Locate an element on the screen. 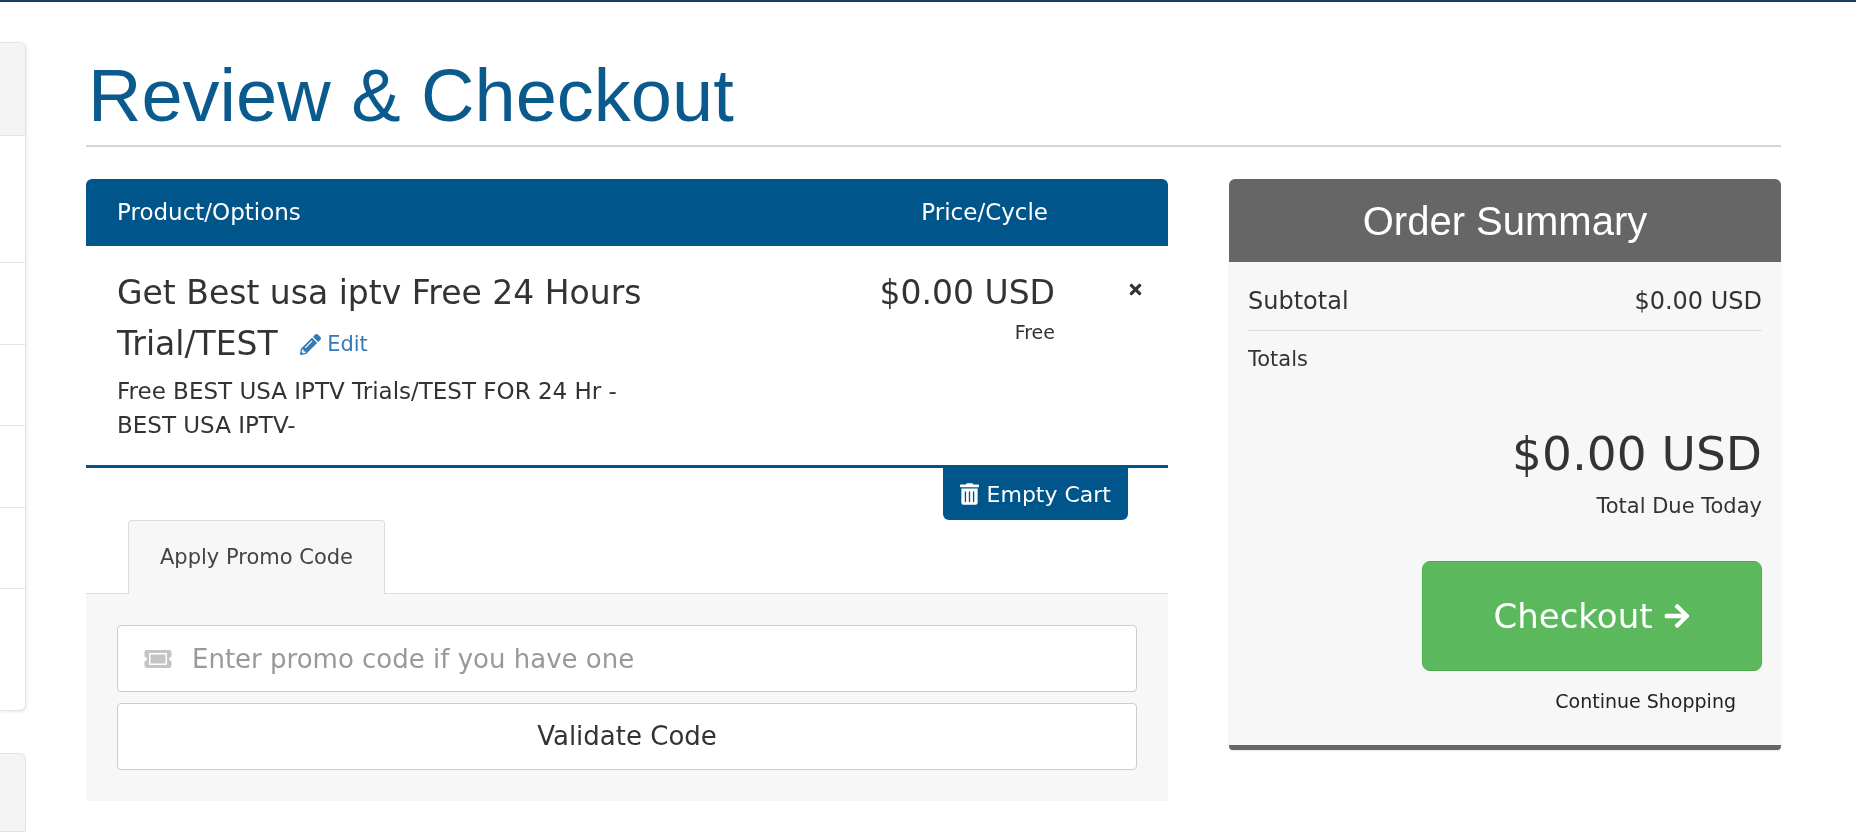 This screenshot has height=832, width=1856. promo-tab: Apply Promo Code is located at coordinates (256, 557).